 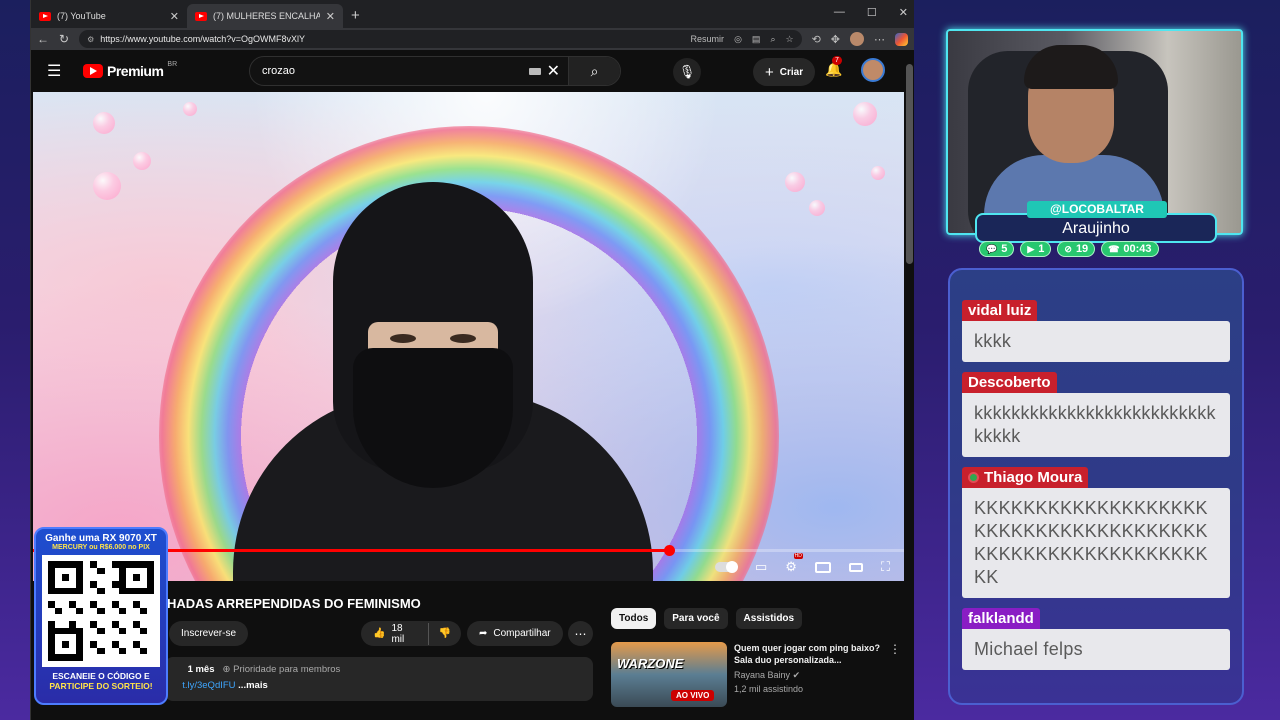 What do you see at coordinates (794, 564) in the screenshot?
I see `settings-gear-icon: ⚙ HD` at bounding box center [794, 564].